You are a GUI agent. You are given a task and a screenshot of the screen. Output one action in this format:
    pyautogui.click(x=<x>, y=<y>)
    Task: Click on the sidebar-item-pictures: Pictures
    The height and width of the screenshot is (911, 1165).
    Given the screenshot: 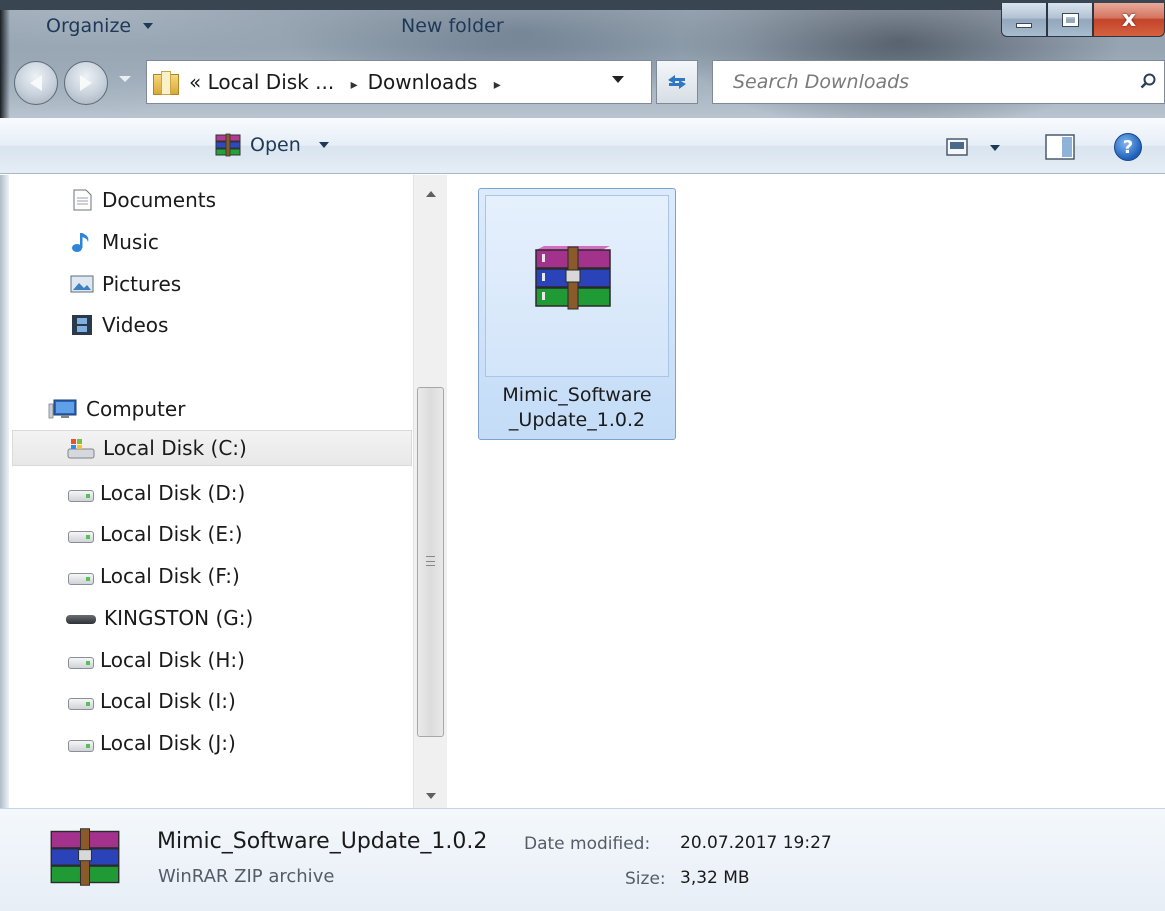 What is the action you would take?
    pyautogui.click(x=125, y=284)
    